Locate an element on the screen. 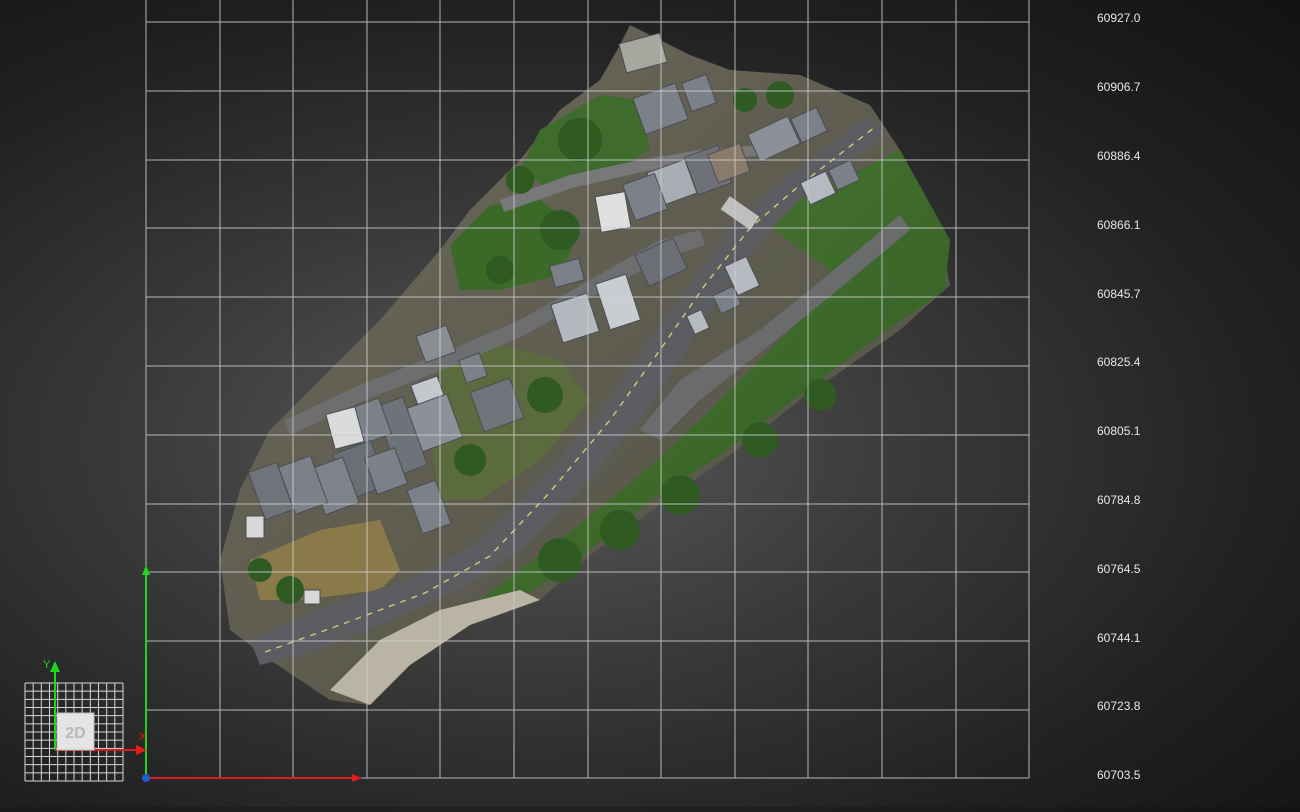 The height and width of the screenshot is (812, 1300). y-tick-label: 60906.7 is located at coordinates (1119, 87).